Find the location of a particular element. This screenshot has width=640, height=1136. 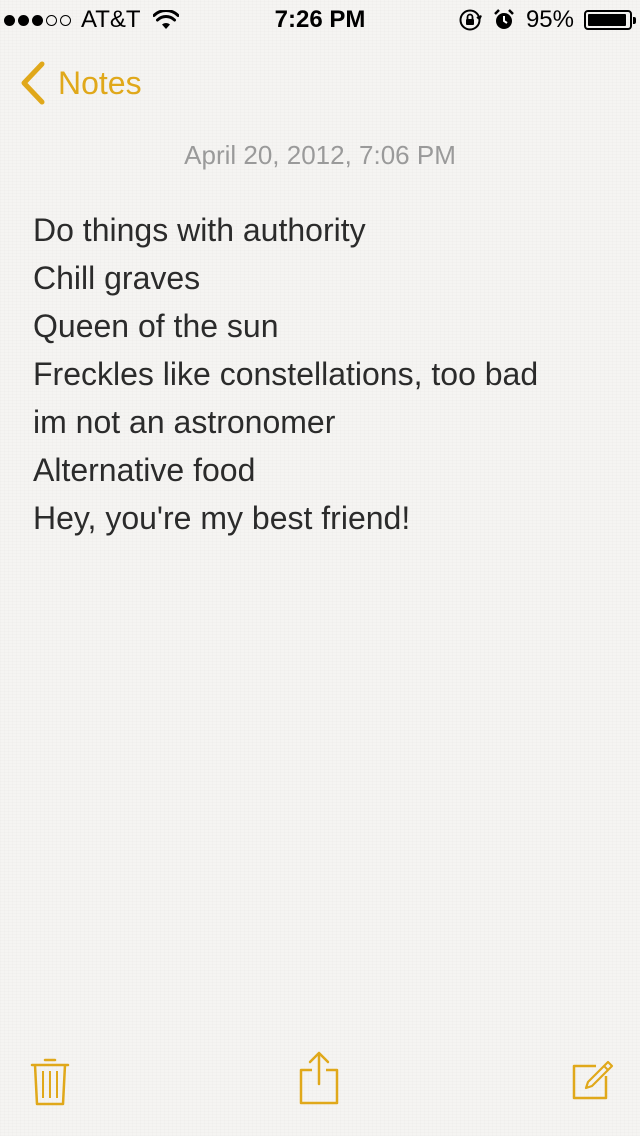

bottom-toolbar is located at coordinates (320, 1091).